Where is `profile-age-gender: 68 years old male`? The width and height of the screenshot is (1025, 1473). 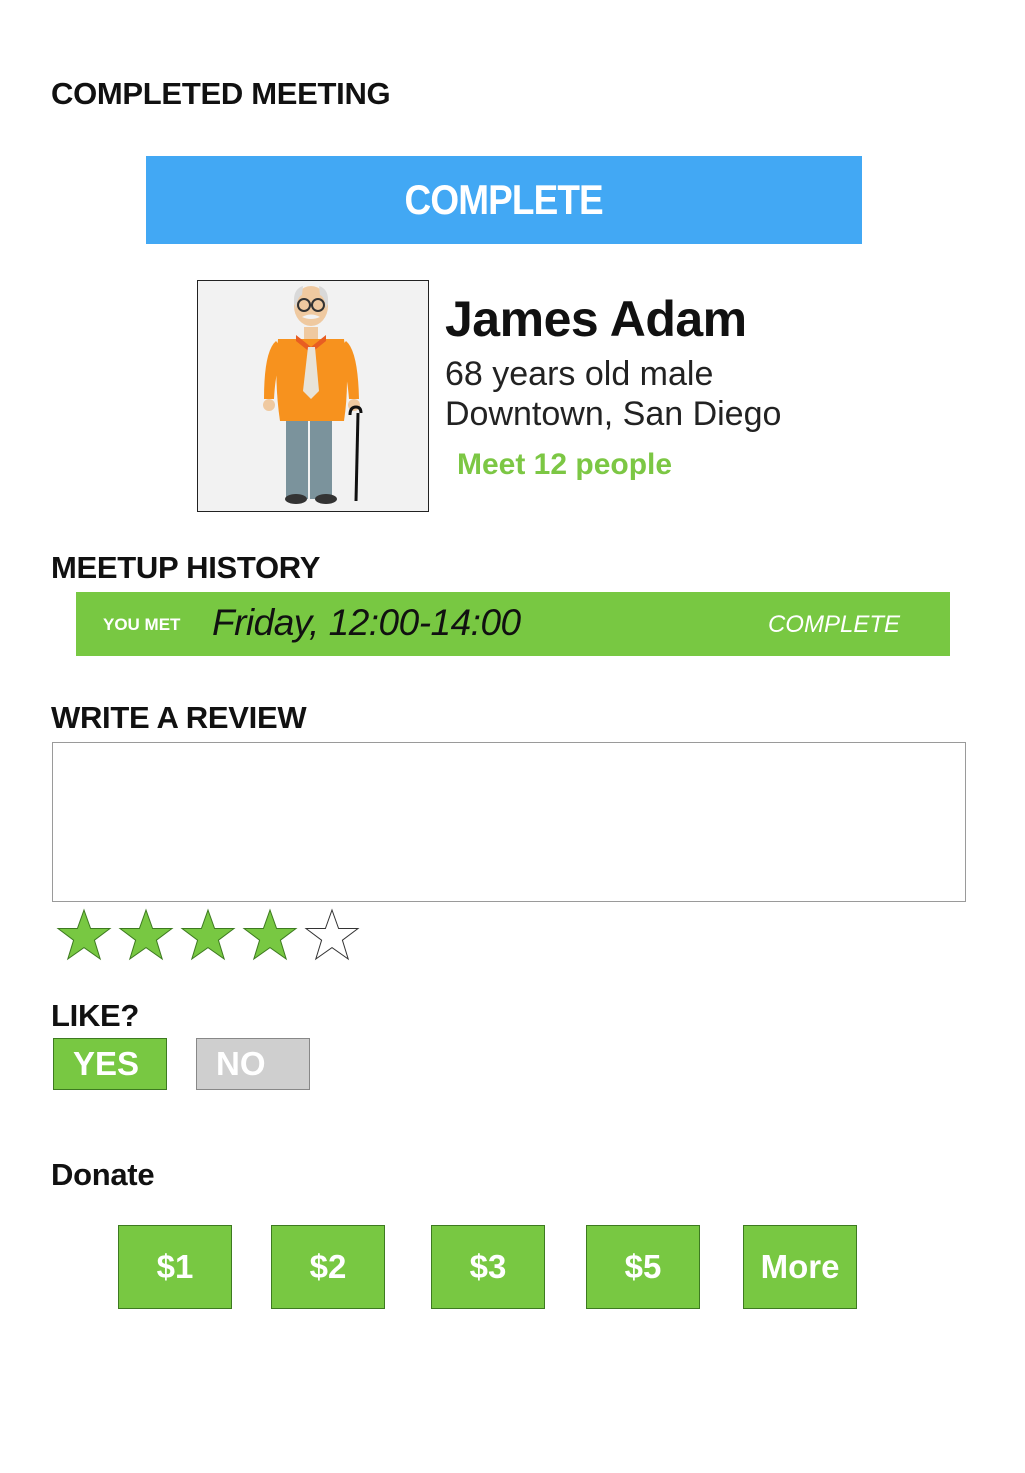 profile-age-gender: 68 years old male is located at coordinates (579, 374).